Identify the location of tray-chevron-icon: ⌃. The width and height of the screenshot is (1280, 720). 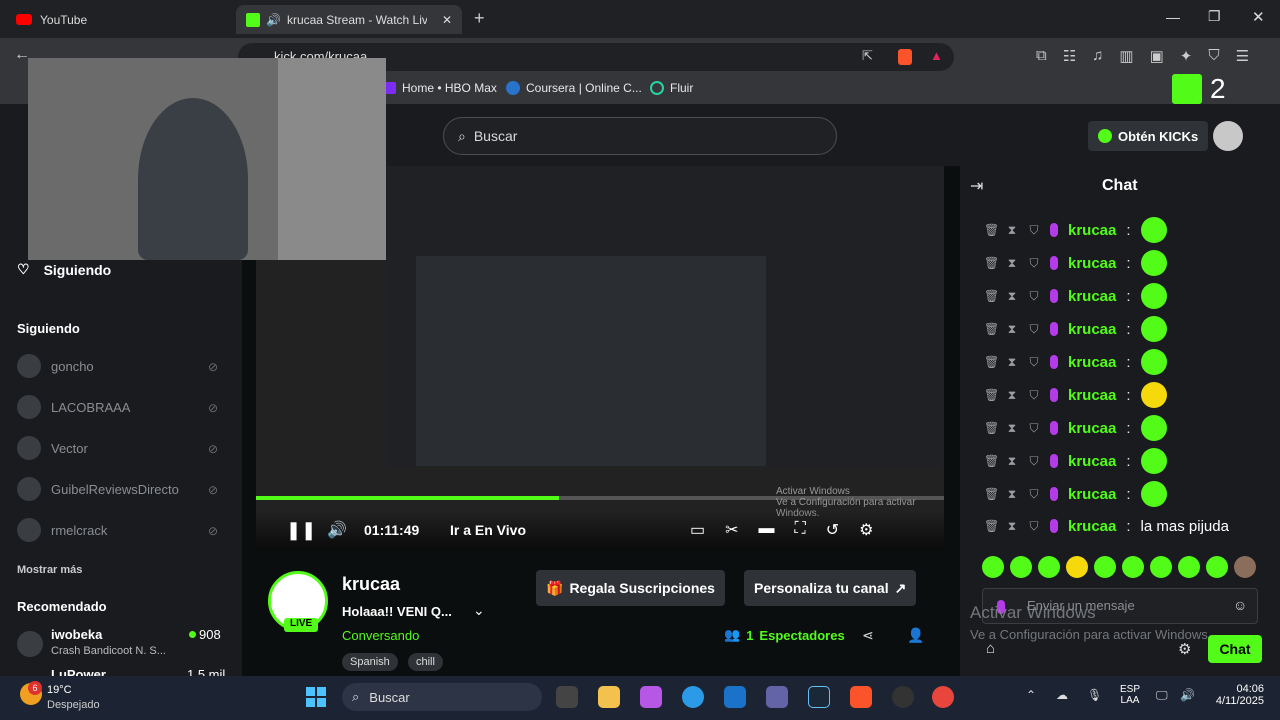
(1031, 695).